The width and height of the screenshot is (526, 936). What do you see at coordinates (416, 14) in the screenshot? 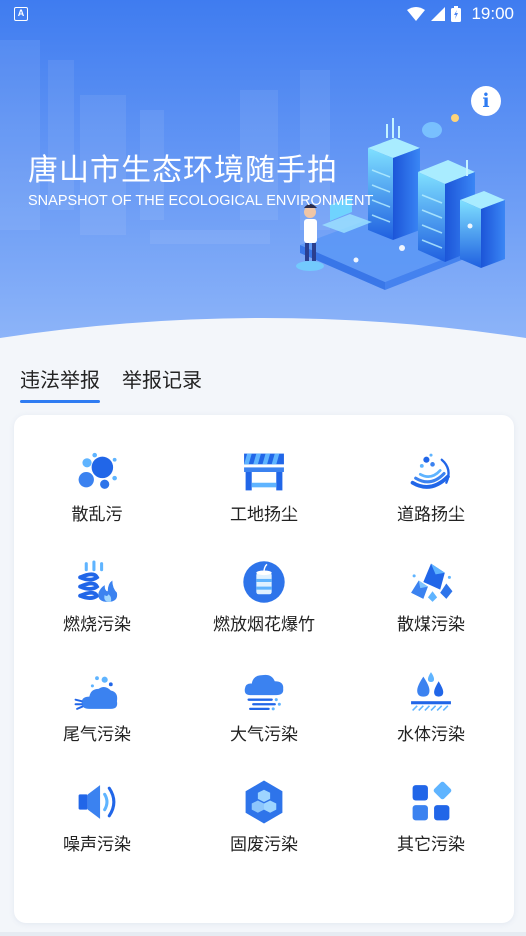
I see `wifi-icon` at bounding box center [416, 14].